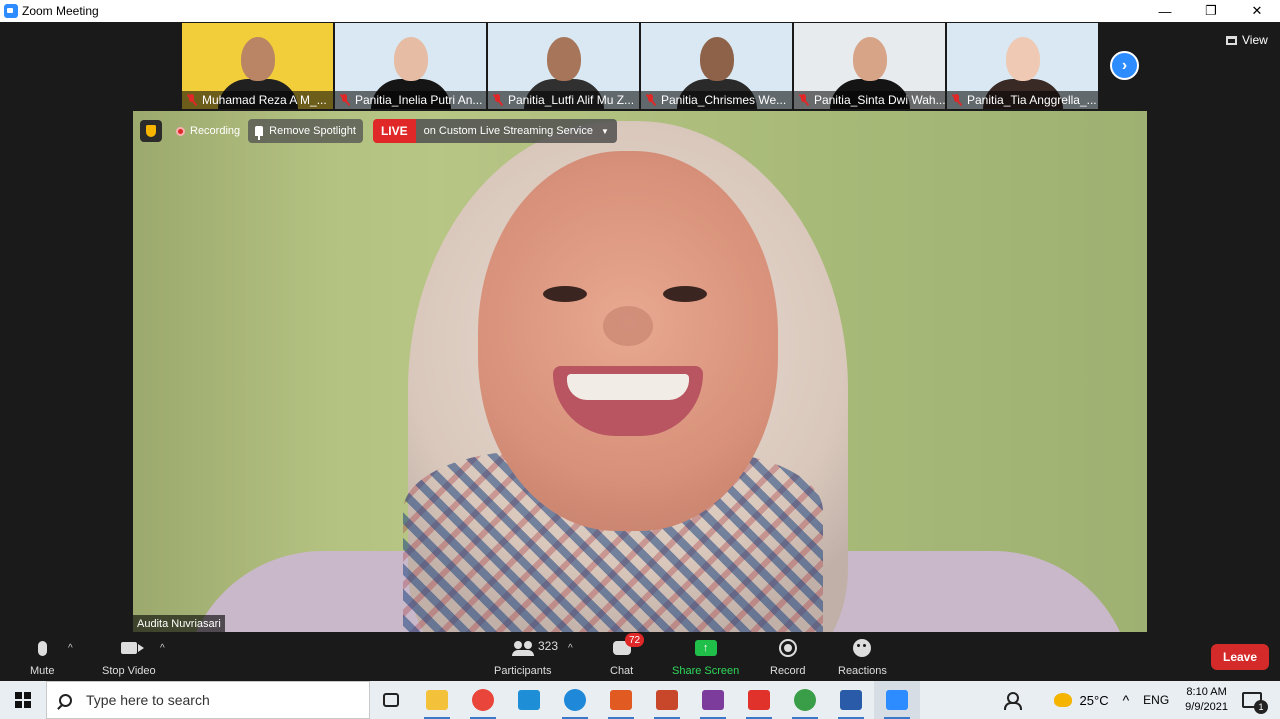 The image size is (1280, 719). What do you see at coordinates (1165, 11) in the screenshot?
I see `minimize-button: —` at bounding box center [1165, 11].